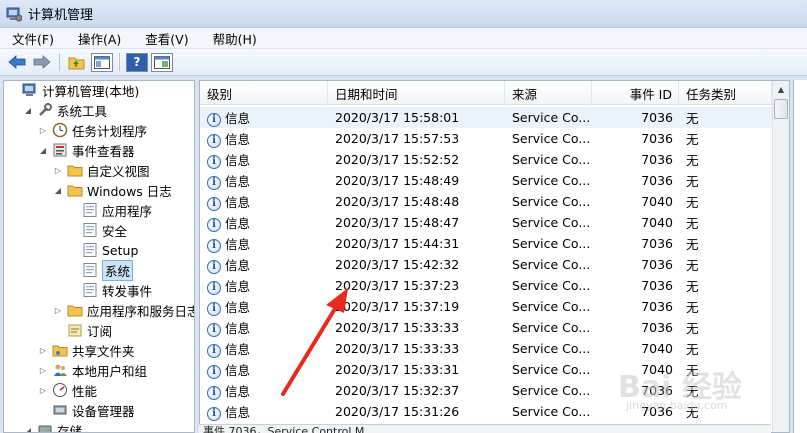 The height and width of the screenshot is (433, 807). I want to click on tree-item-label: 自定义视图, so click(118, 171).